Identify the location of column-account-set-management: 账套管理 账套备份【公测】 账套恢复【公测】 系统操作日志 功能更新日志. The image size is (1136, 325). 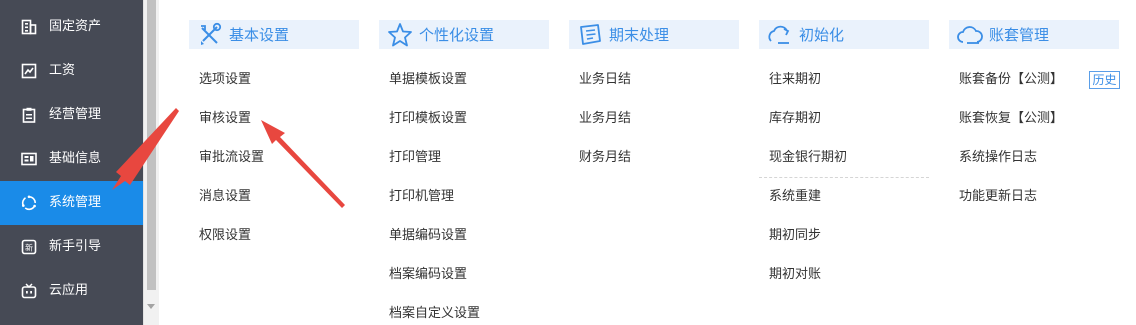
(1034, 120).